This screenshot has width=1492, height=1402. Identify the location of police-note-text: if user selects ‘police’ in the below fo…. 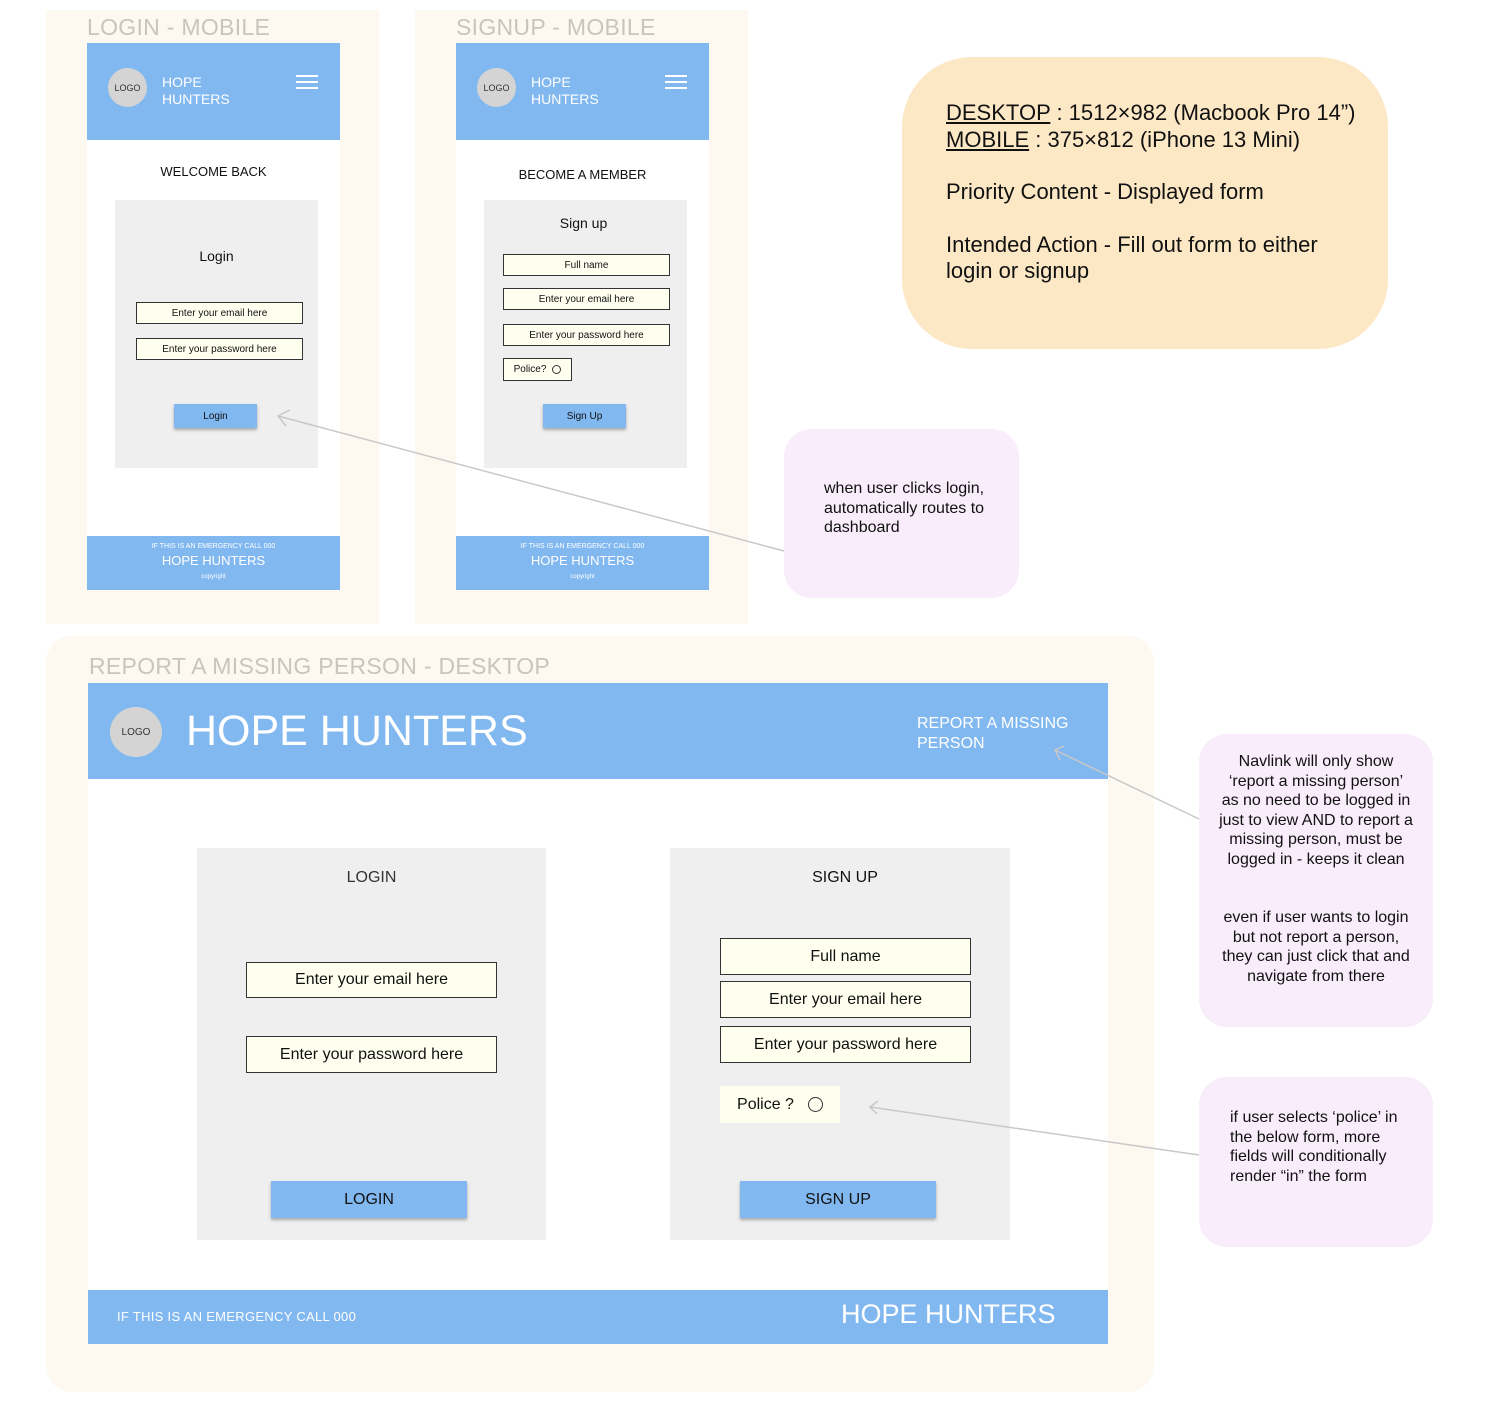
(1314, 1147).